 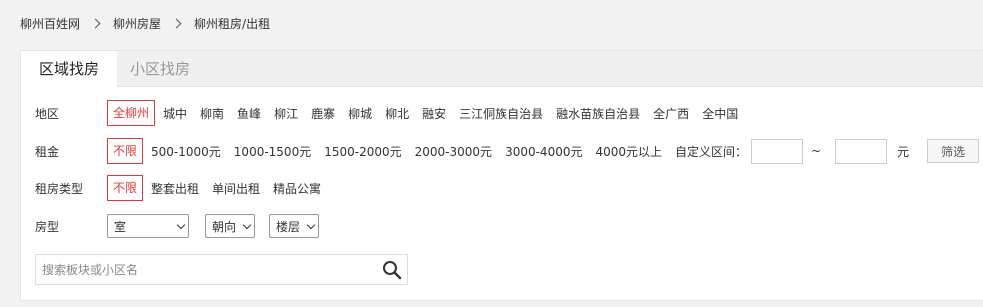 What do you see at coordinates (543, 151) in the screenshot?
I see `rent-option: 3000-4000元` at bounding box center [543, 151].